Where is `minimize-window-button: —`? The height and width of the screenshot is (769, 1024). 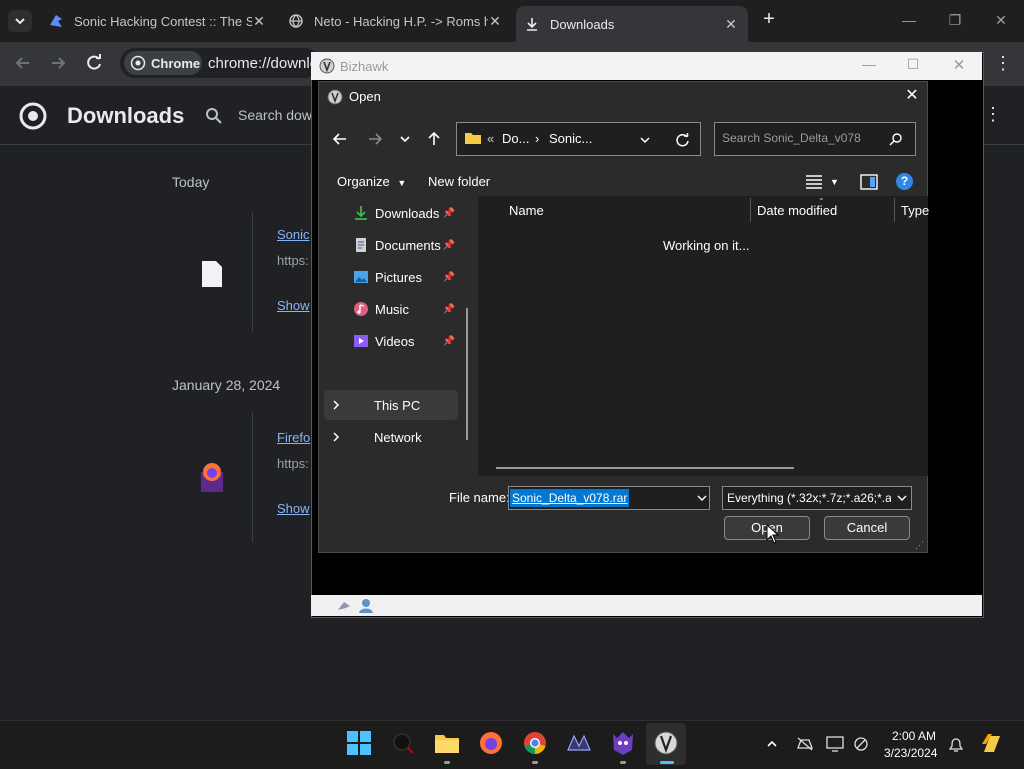
minimize-window-button: — is located at coordinates (909, 20).